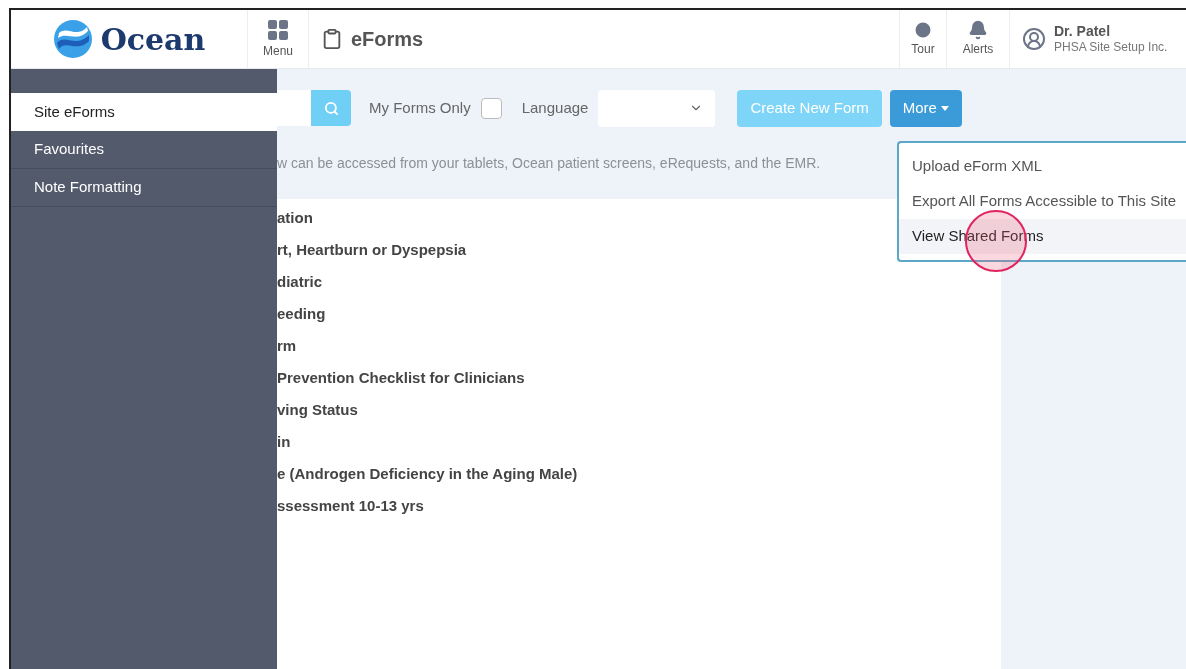 This screenshot has width=1186, height=669. I want to click on search-icon, so click(331, 108).